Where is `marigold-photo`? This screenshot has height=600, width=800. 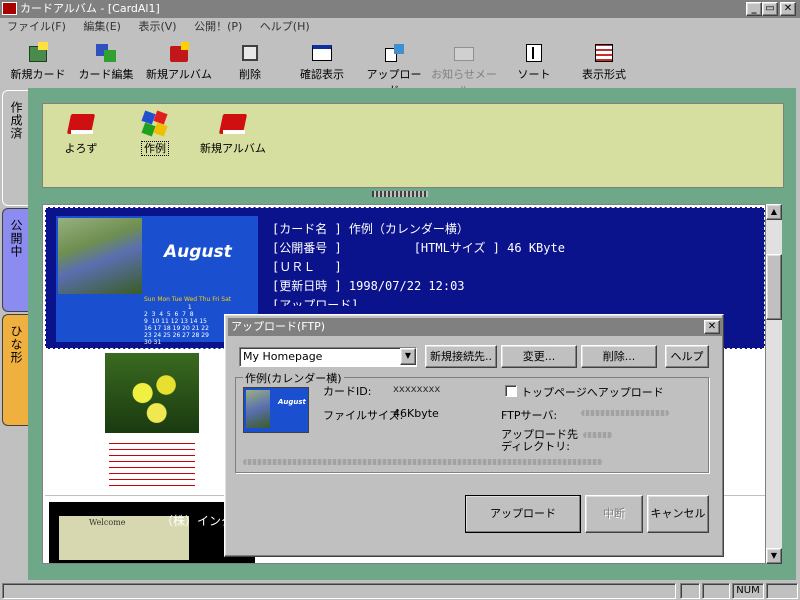 marigold-photo is located at coordinates (152, 393).